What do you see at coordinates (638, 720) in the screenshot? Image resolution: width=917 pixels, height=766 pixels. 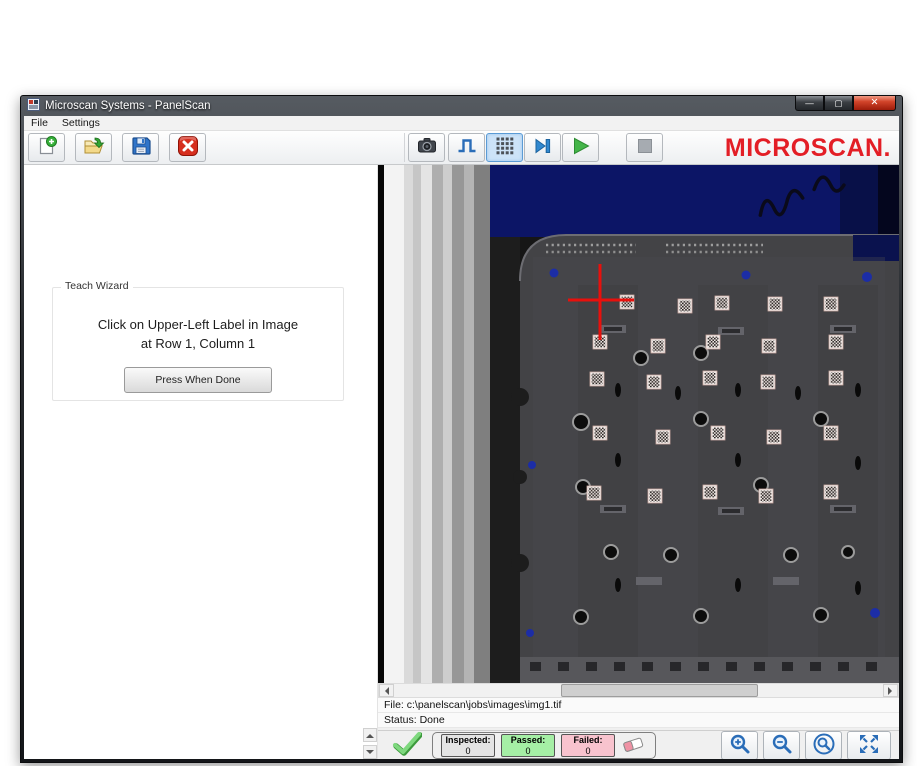 I see `status-info: Status: Done` at bounding box center [638, 720].